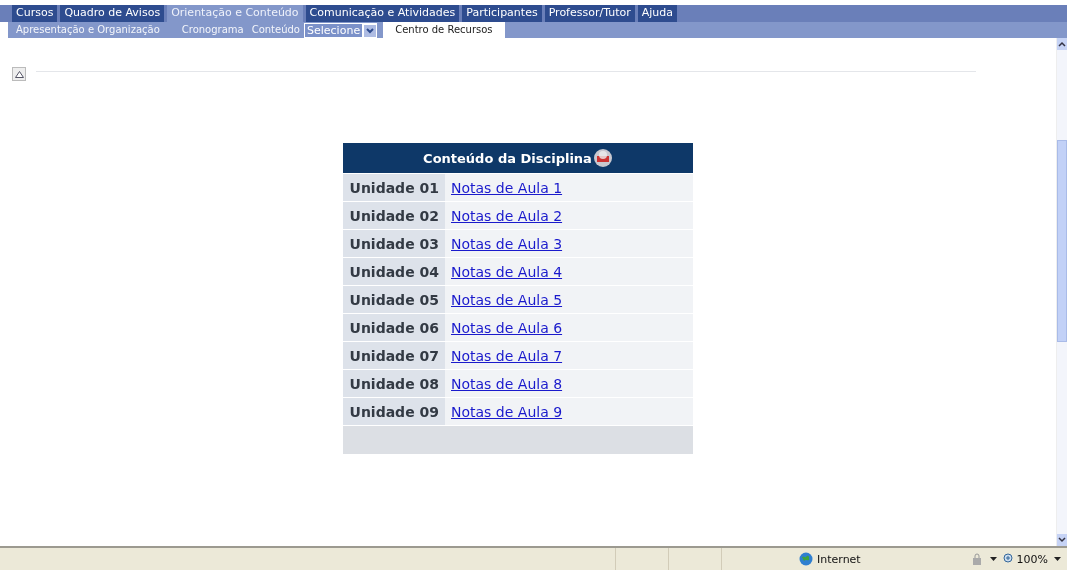 The image size is (1067, 570). I want to click on unit-label: Unidade 02, so click(394, 215).